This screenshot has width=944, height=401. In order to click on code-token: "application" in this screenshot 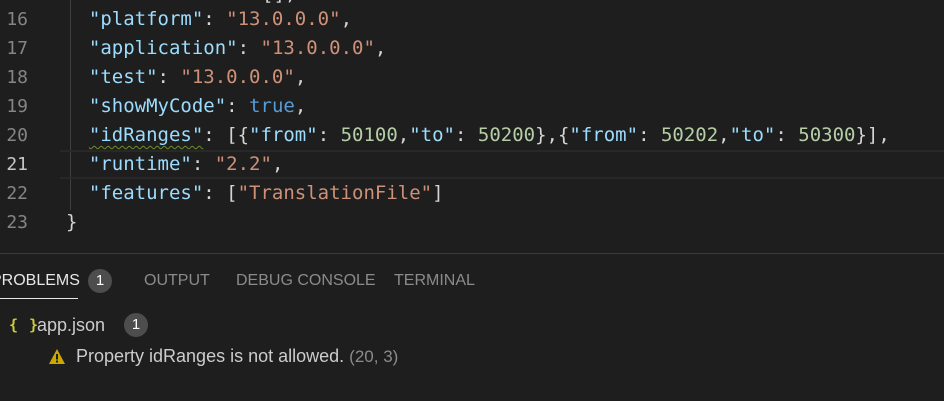, I will do `click(163, 48)`.